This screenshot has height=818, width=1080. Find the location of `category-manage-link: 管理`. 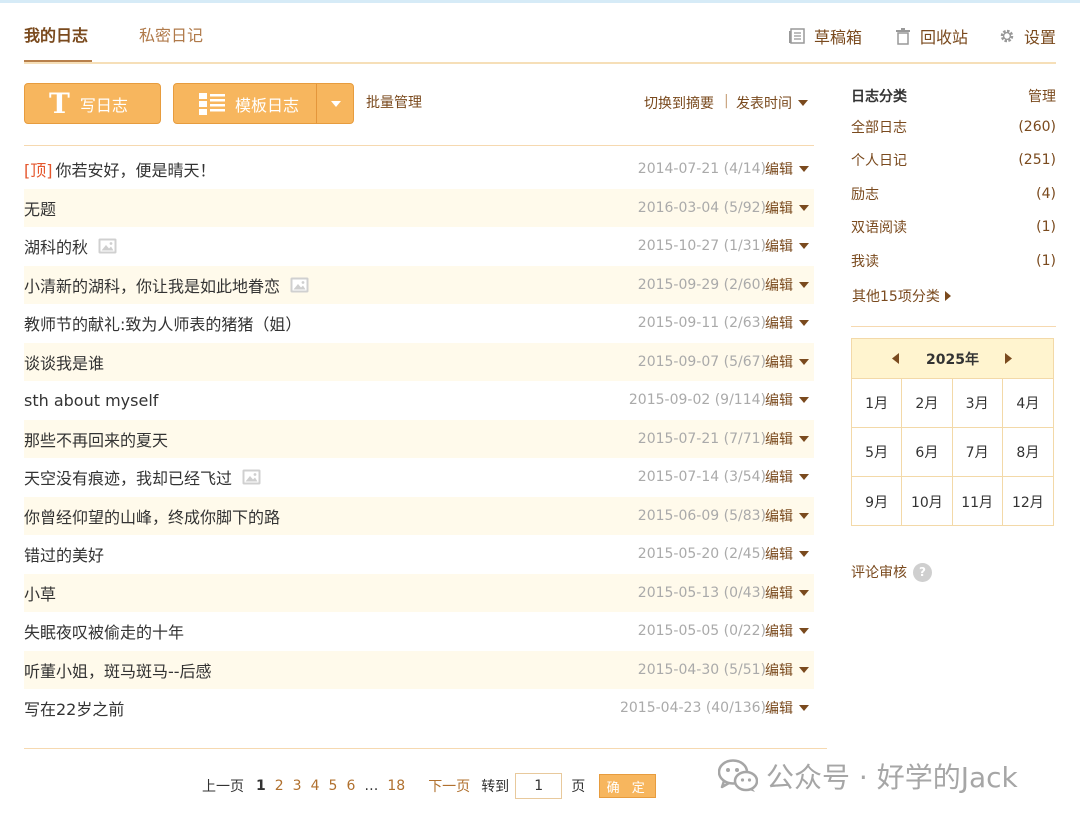

category-manage-link: 管理 is located at coordinates (1042, 96).